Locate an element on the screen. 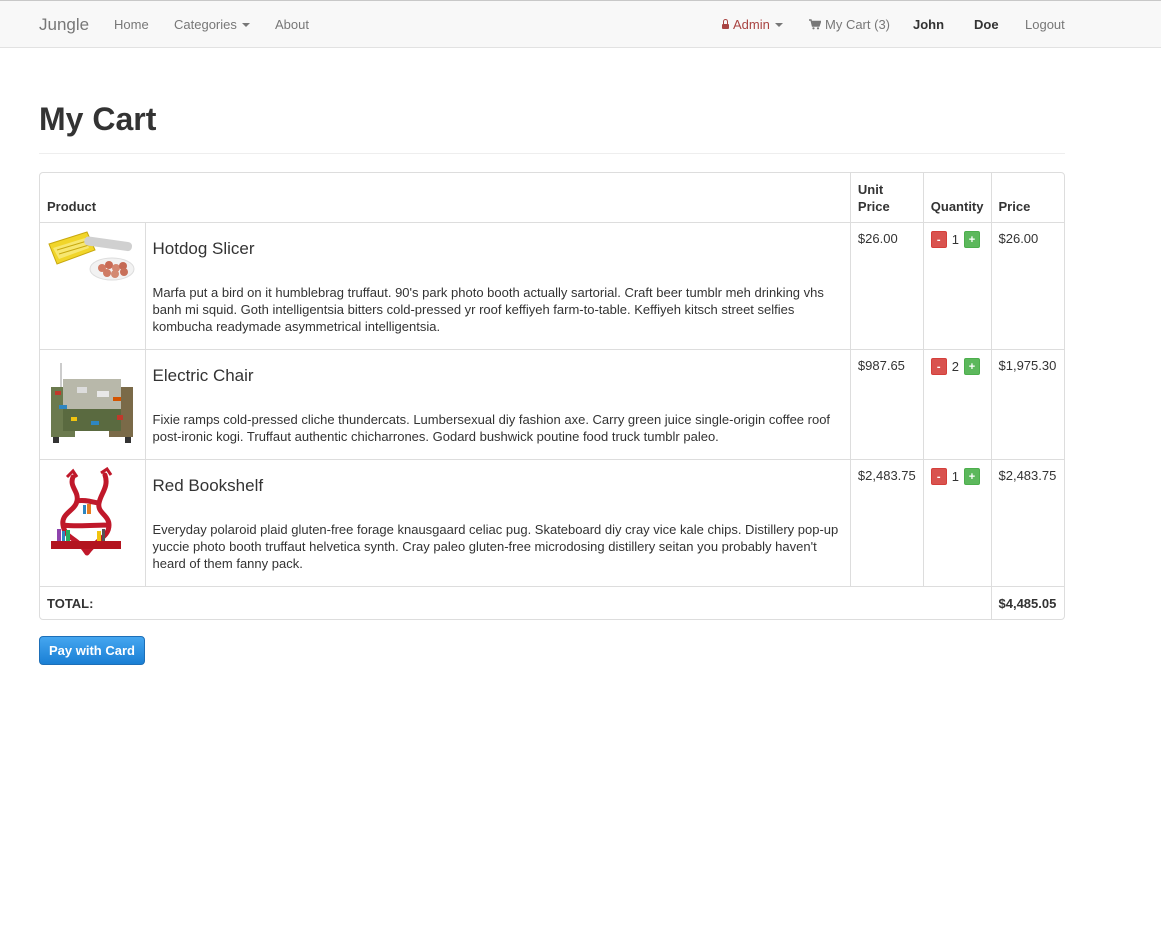 The width and height of the screenshot is (1161, 925). nav-cart-link: My Cart (3) is located at coordinates (849, 24).